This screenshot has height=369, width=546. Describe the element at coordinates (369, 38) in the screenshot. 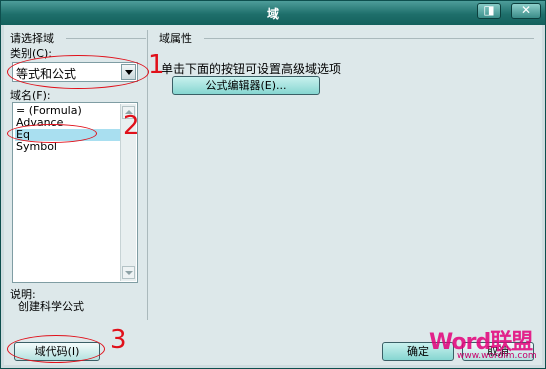

I see `right-group-divider` at that location.